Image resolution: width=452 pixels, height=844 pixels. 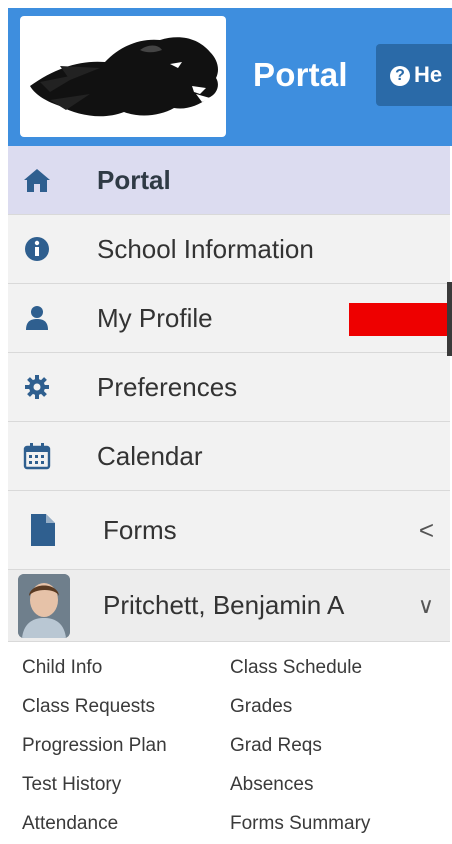 What do you see at coordinates (276, 746) in the screenshot?
I see `link-grad-reqs: Grad Reqs` at bounding box center [276, 746].